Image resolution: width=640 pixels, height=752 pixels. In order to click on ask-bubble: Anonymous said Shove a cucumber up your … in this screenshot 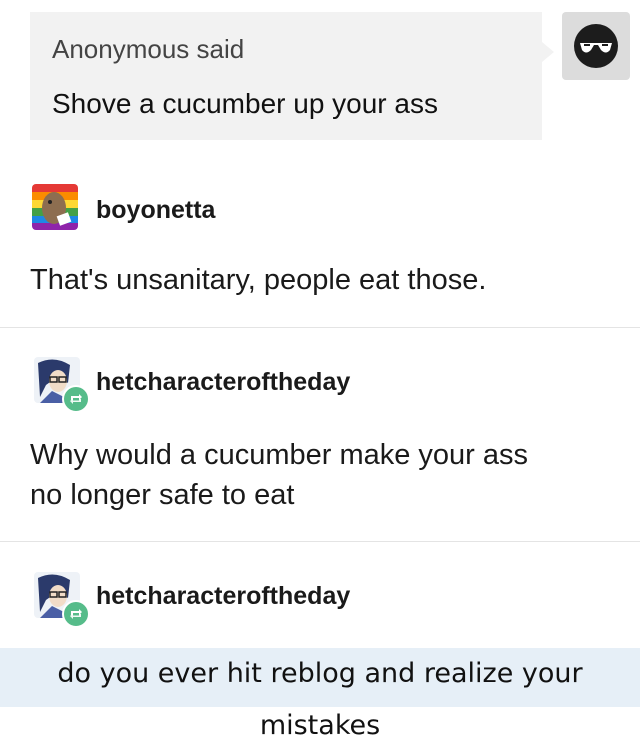, I will do `click(292, 76)`.